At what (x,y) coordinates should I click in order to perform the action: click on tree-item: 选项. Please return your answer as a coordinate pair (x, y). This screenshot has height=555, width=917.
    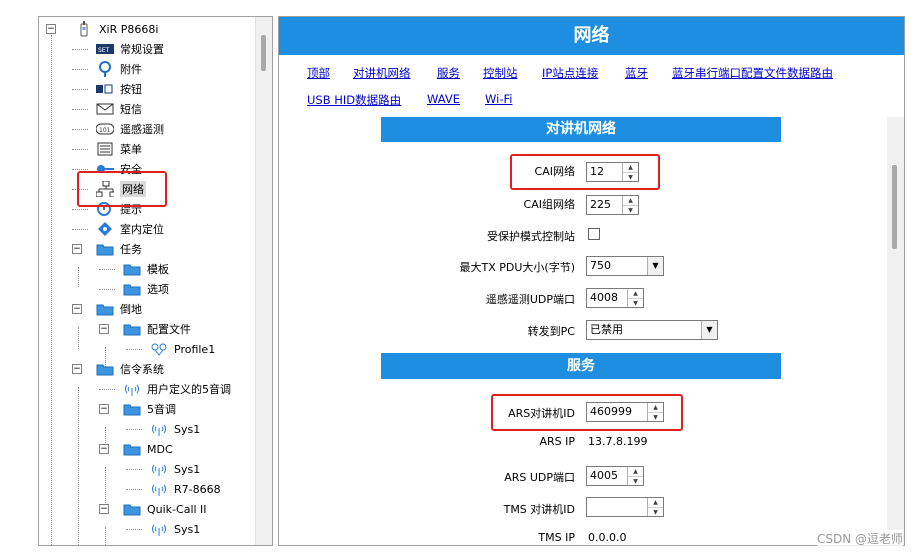
    Looking at the image, I should click on (146, 289).